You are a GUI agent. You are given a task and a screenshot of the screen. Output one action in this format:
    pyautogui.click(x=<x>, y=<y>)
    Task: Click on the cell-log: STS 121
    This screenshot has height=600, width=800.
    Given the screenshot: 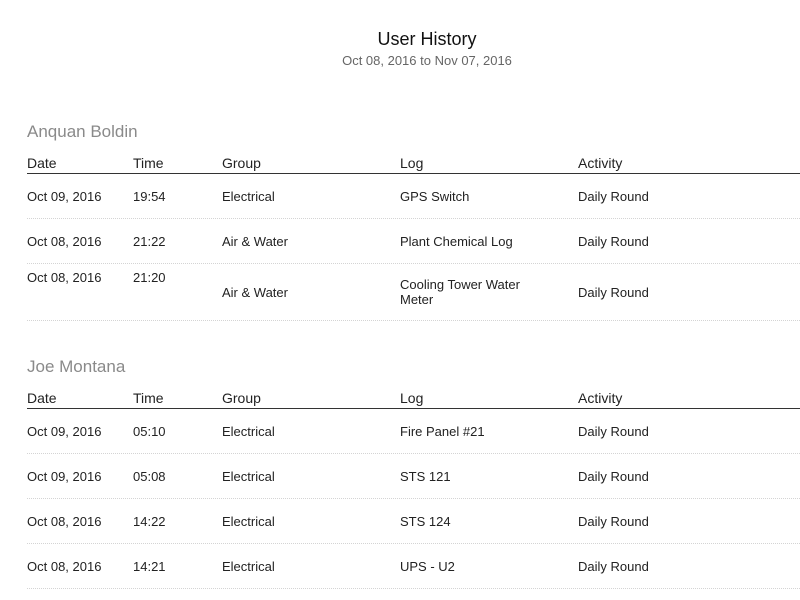 What is the action you would take?
    pyautogui.click(x=425, y=476)
    